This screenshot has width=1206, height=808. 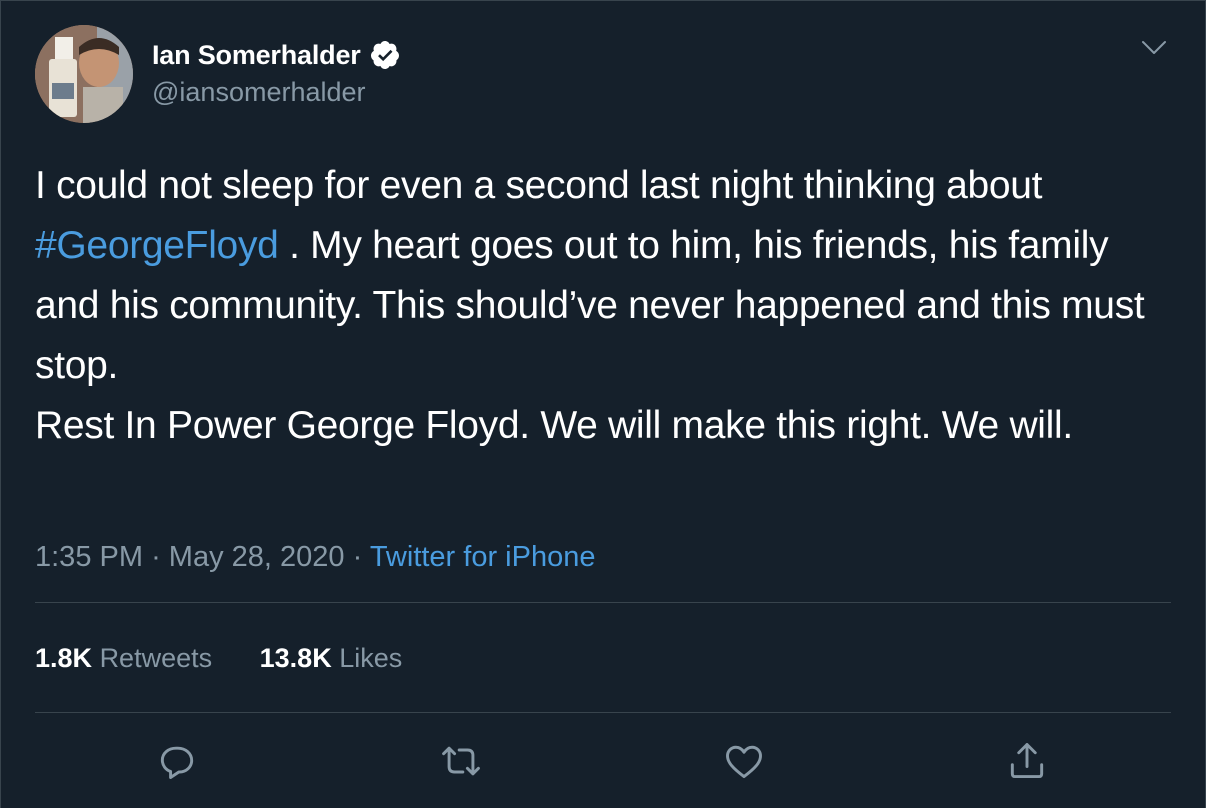 I want to click on verified-badge-icon, so click(x=385, y=55).